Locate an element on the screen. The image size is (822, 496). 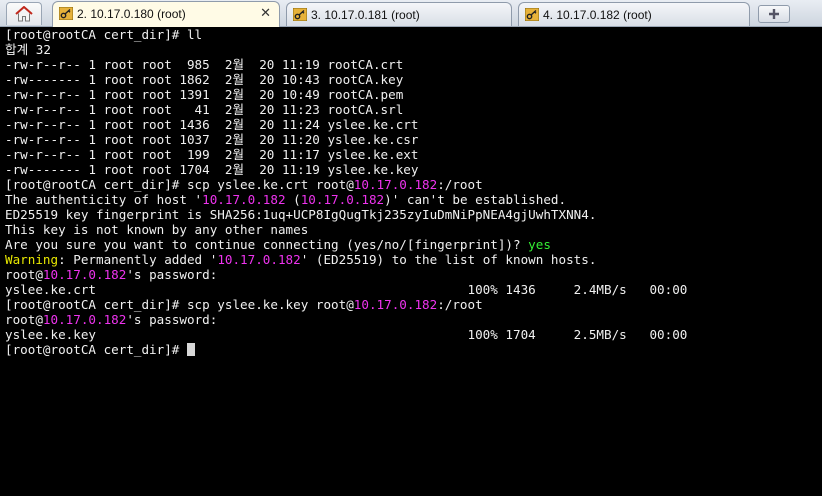
plus-icon is located at coordinates (774, 14).